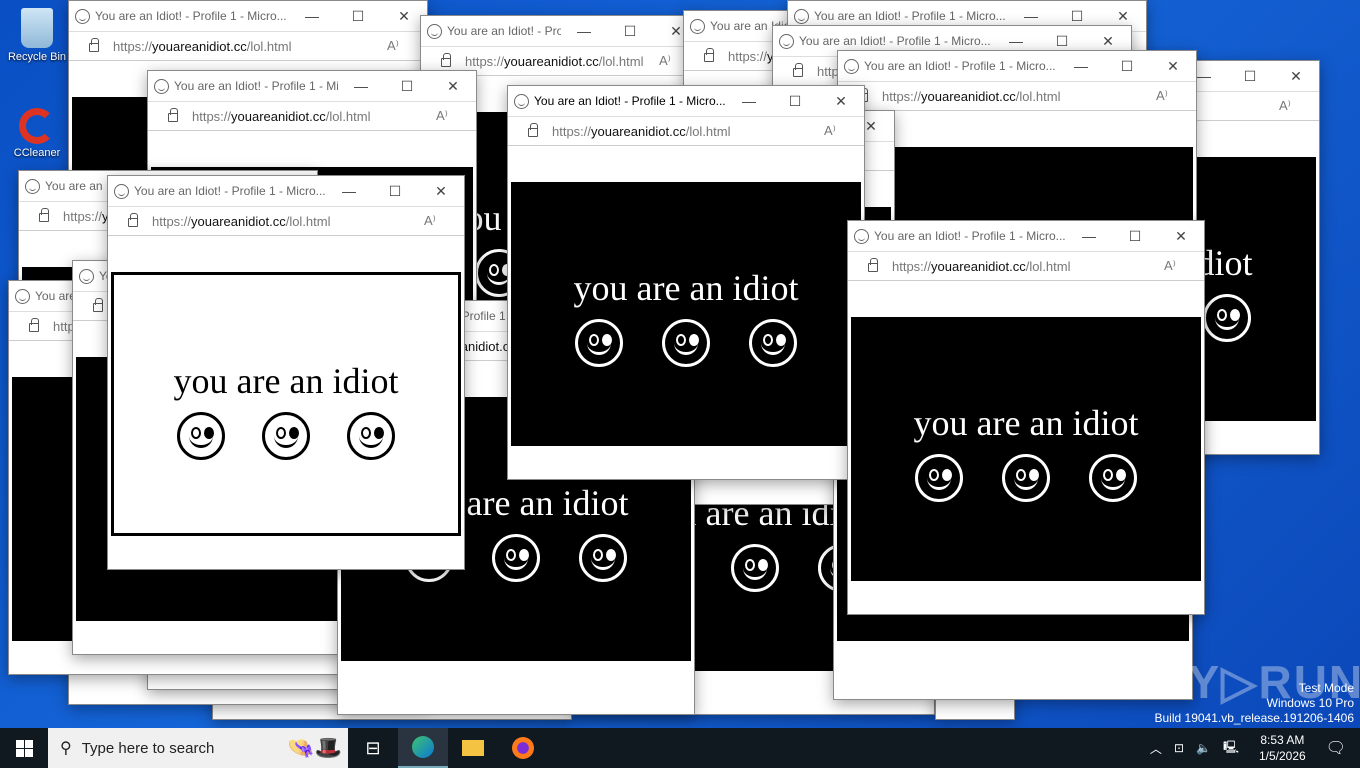 The width and height of the screenshot is (1360, 768). Describe the element at coordinates (37, 126) in the screenshot. I see `ccleaner-icon` at that location.